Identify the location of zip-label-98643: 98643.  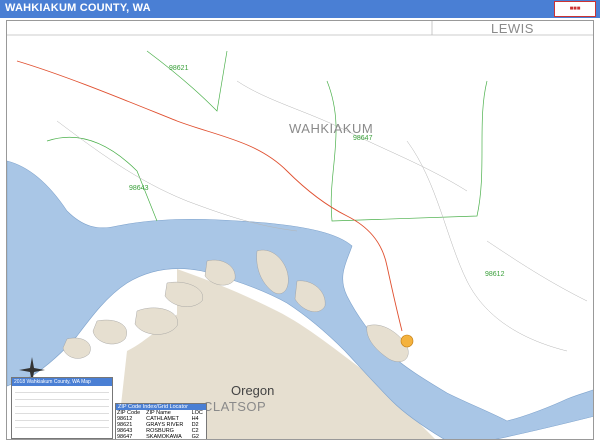
(139, 188).